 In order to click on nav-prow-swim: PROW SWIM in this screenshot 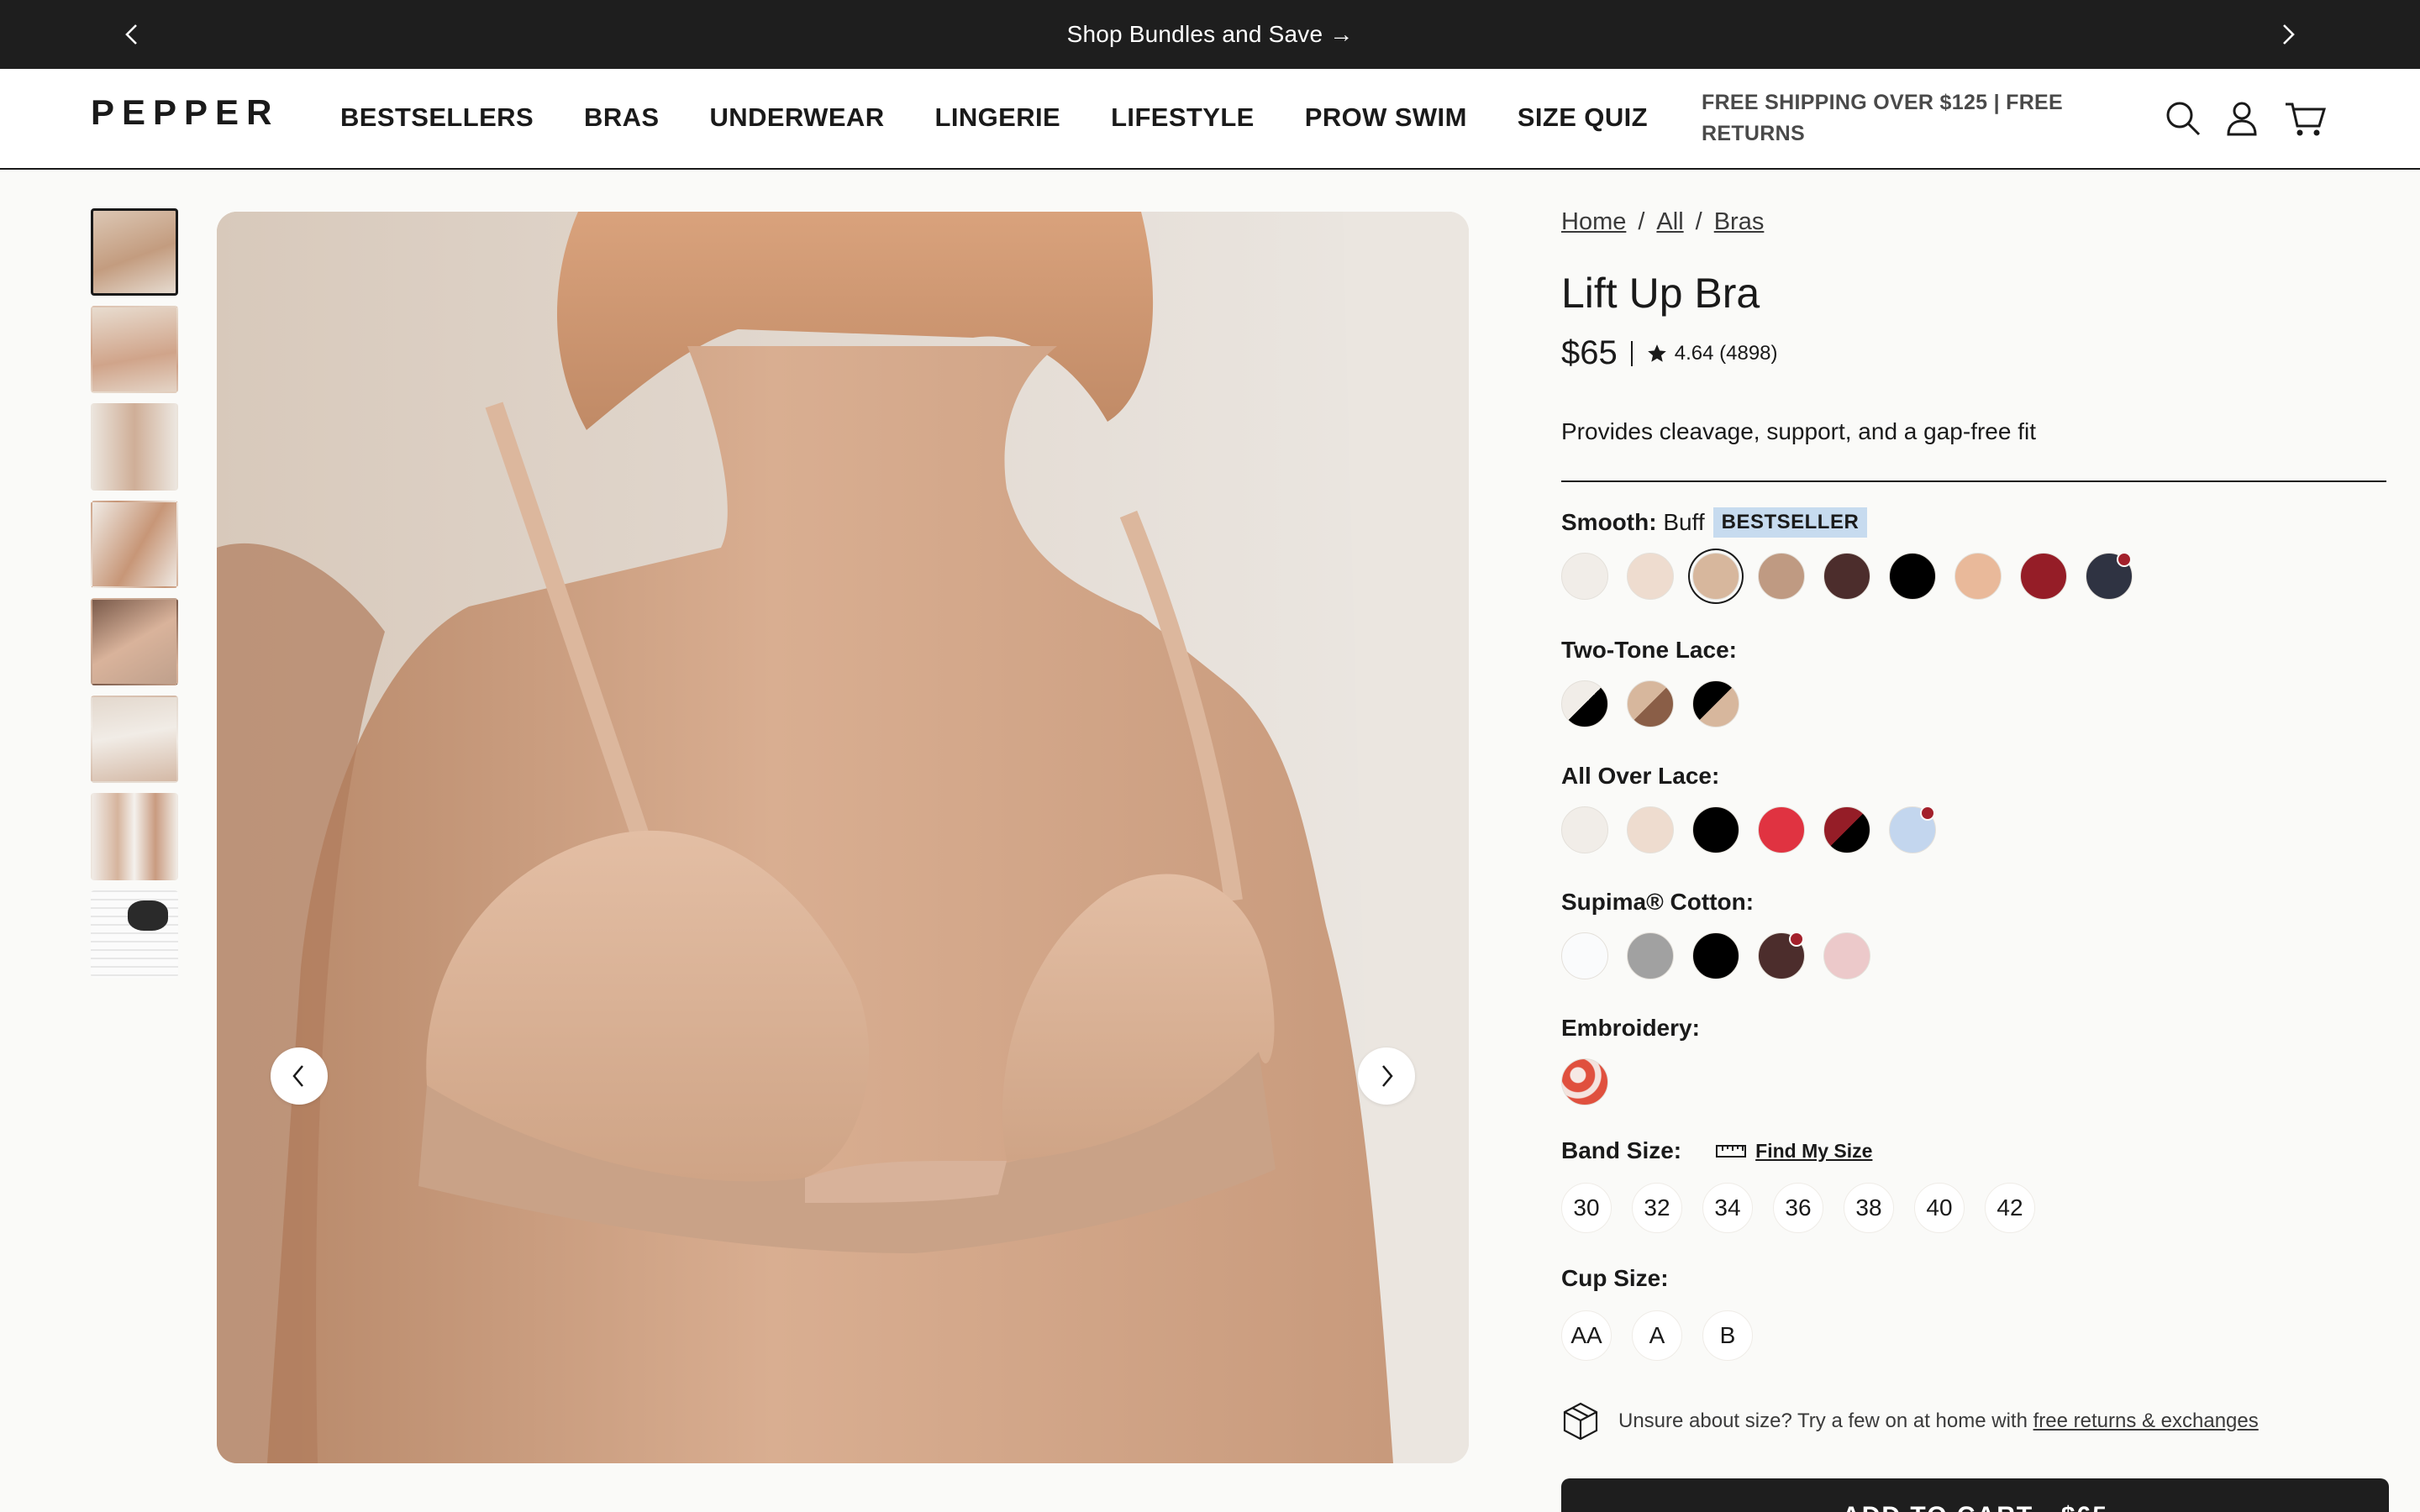, I will do `click(1386, 117)`.